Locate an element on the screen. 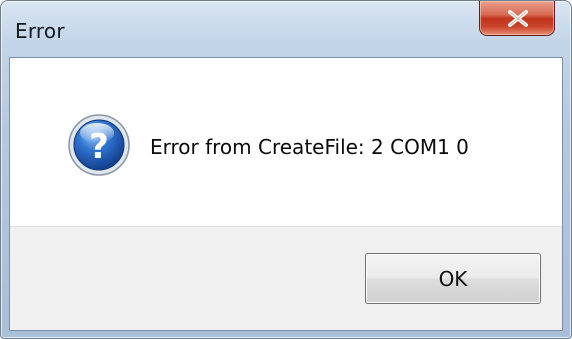  close-button is located at coordinates (517, 18).